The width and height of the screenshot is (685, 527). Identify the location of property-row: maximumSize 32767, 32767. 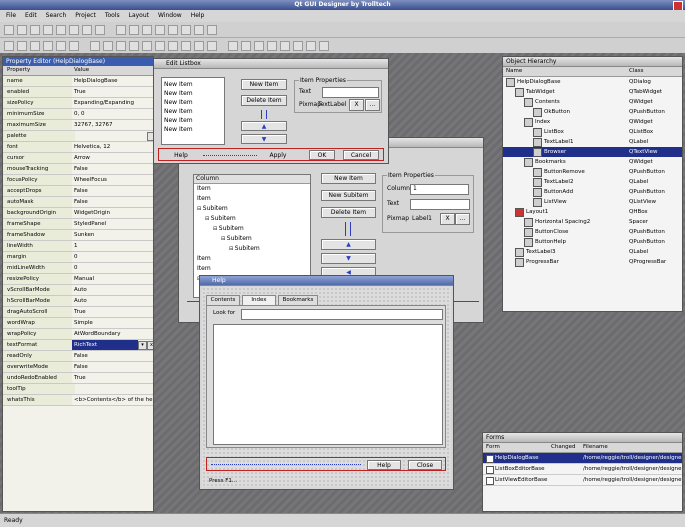
(78, 125).